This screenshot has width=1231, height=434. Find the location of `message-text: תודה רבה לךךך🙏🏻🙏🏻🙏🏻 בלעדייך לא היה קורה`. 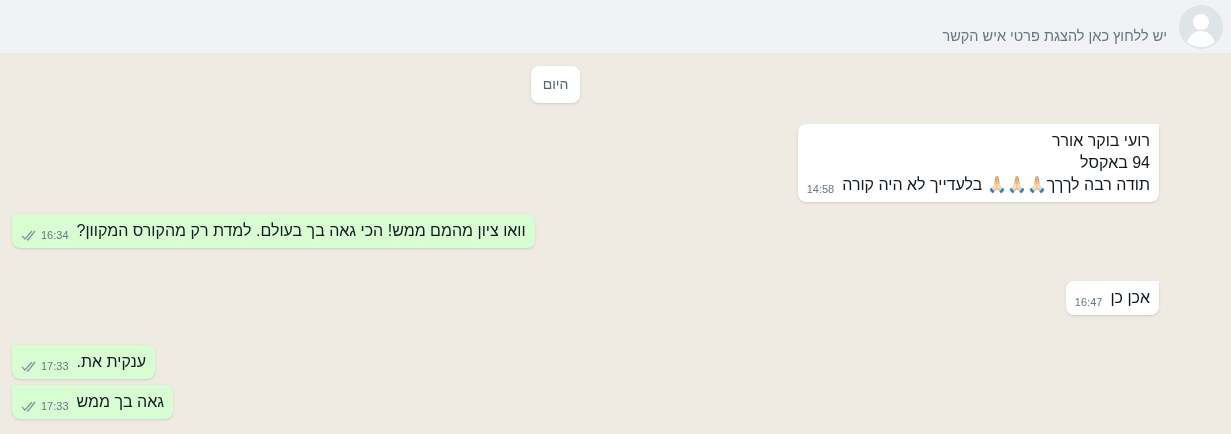

message-text: תודה רבה לךךך🙏🏻🙏🏻🙏🏻 בלעדייך לא היה קורה is located at coordinates (996, 185).